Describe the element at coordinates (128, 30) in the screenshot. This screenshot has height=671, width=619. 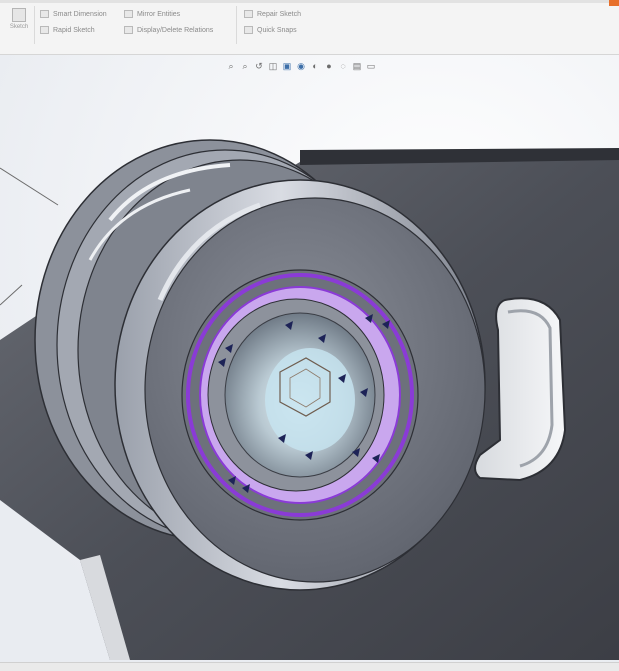
I see `display-delete-relations-icon` at that location.